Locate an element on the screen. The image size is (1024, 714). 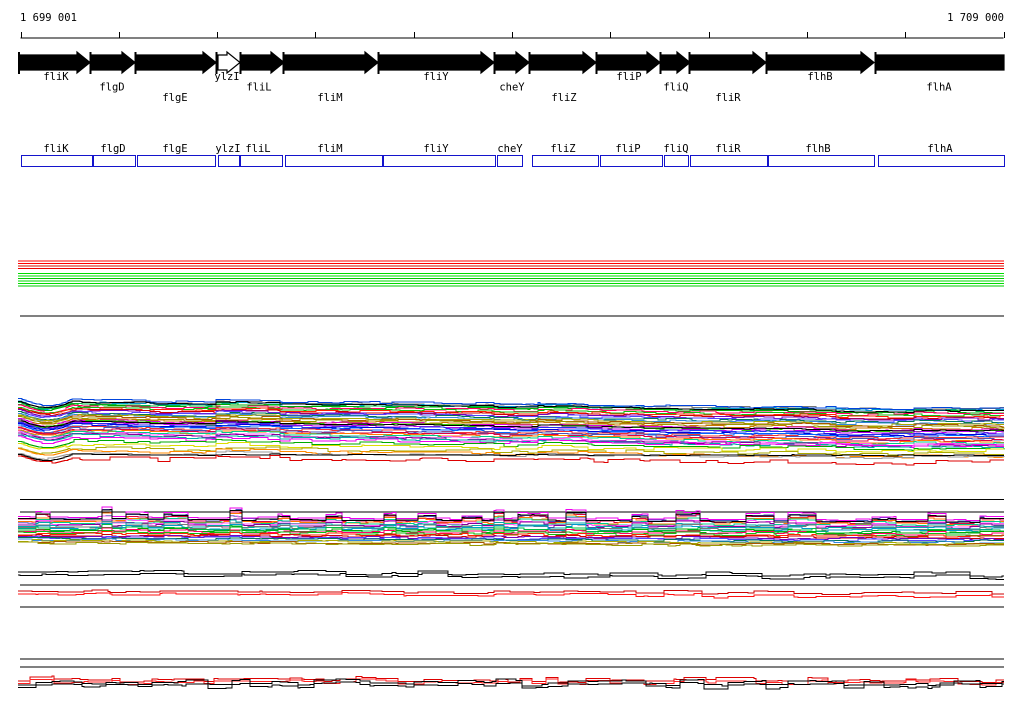
gene-box-cheY is located at coordinates (510, 161).